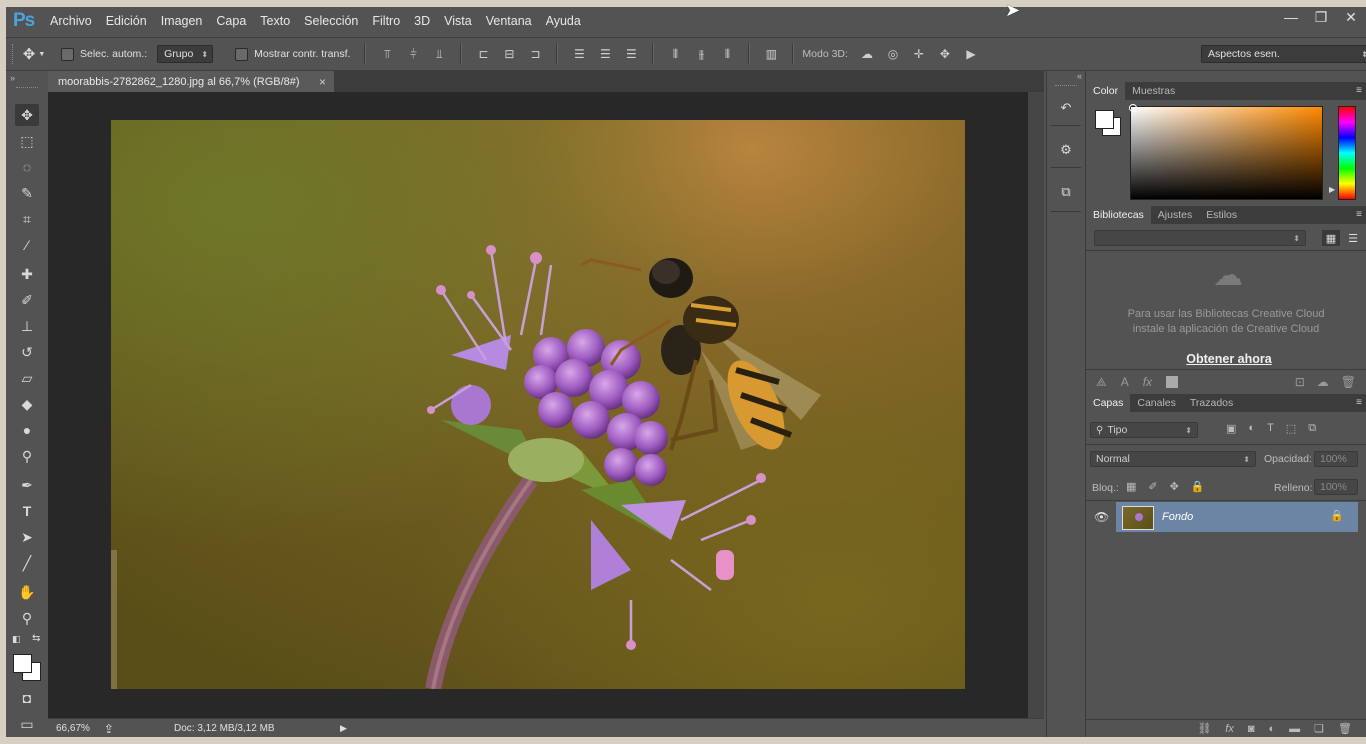 This screenshot has height=744, width=1366. What do you see at coordinates (1221, 215) in the screenshot?
I see `tab-estilos: Estilos` at bounding box center [1221, 215].